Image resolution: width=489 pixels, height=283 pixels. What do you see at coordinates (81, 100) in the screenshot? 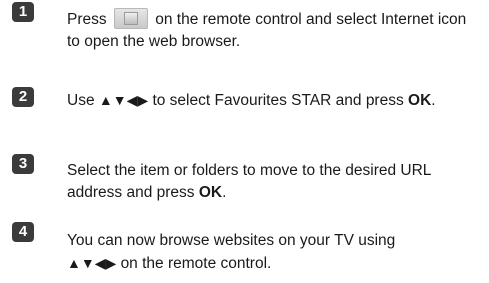
I see `step-text-before: Use` at bounding box center [81, 100].